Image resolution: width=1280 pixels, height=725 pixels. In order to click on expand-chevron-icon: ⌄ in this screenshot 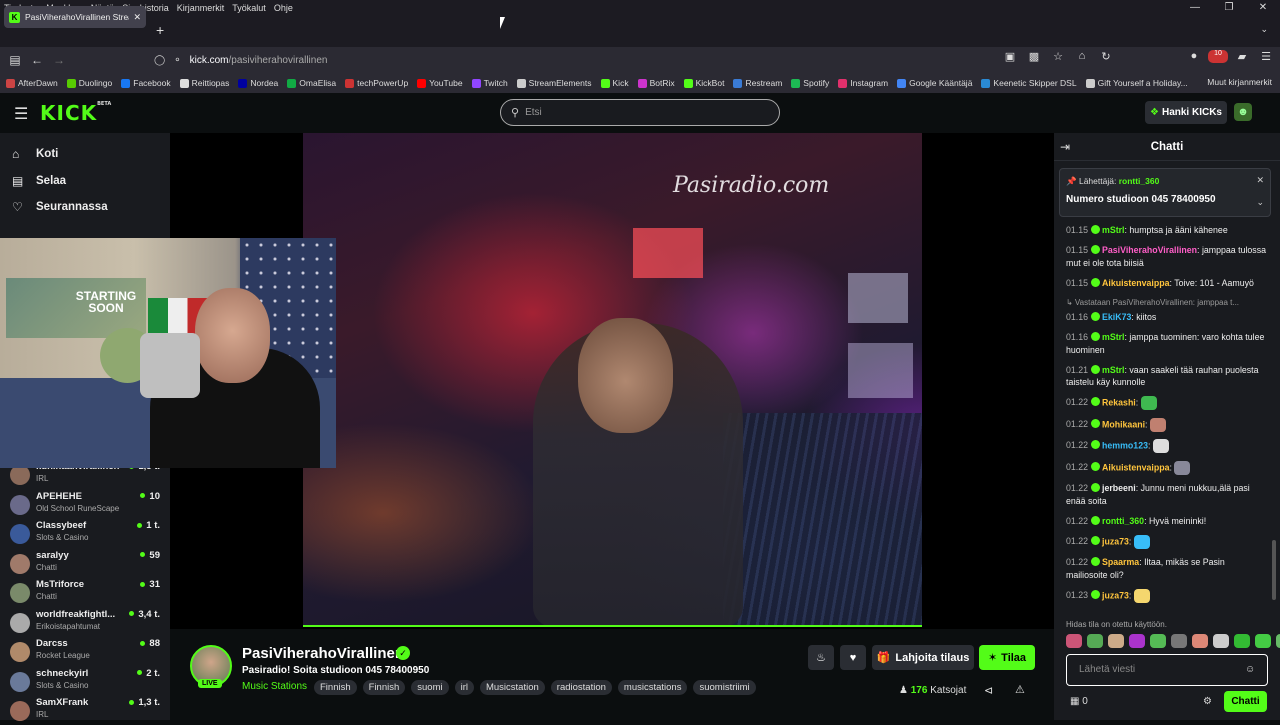, I will do `click(1260, 202)`.